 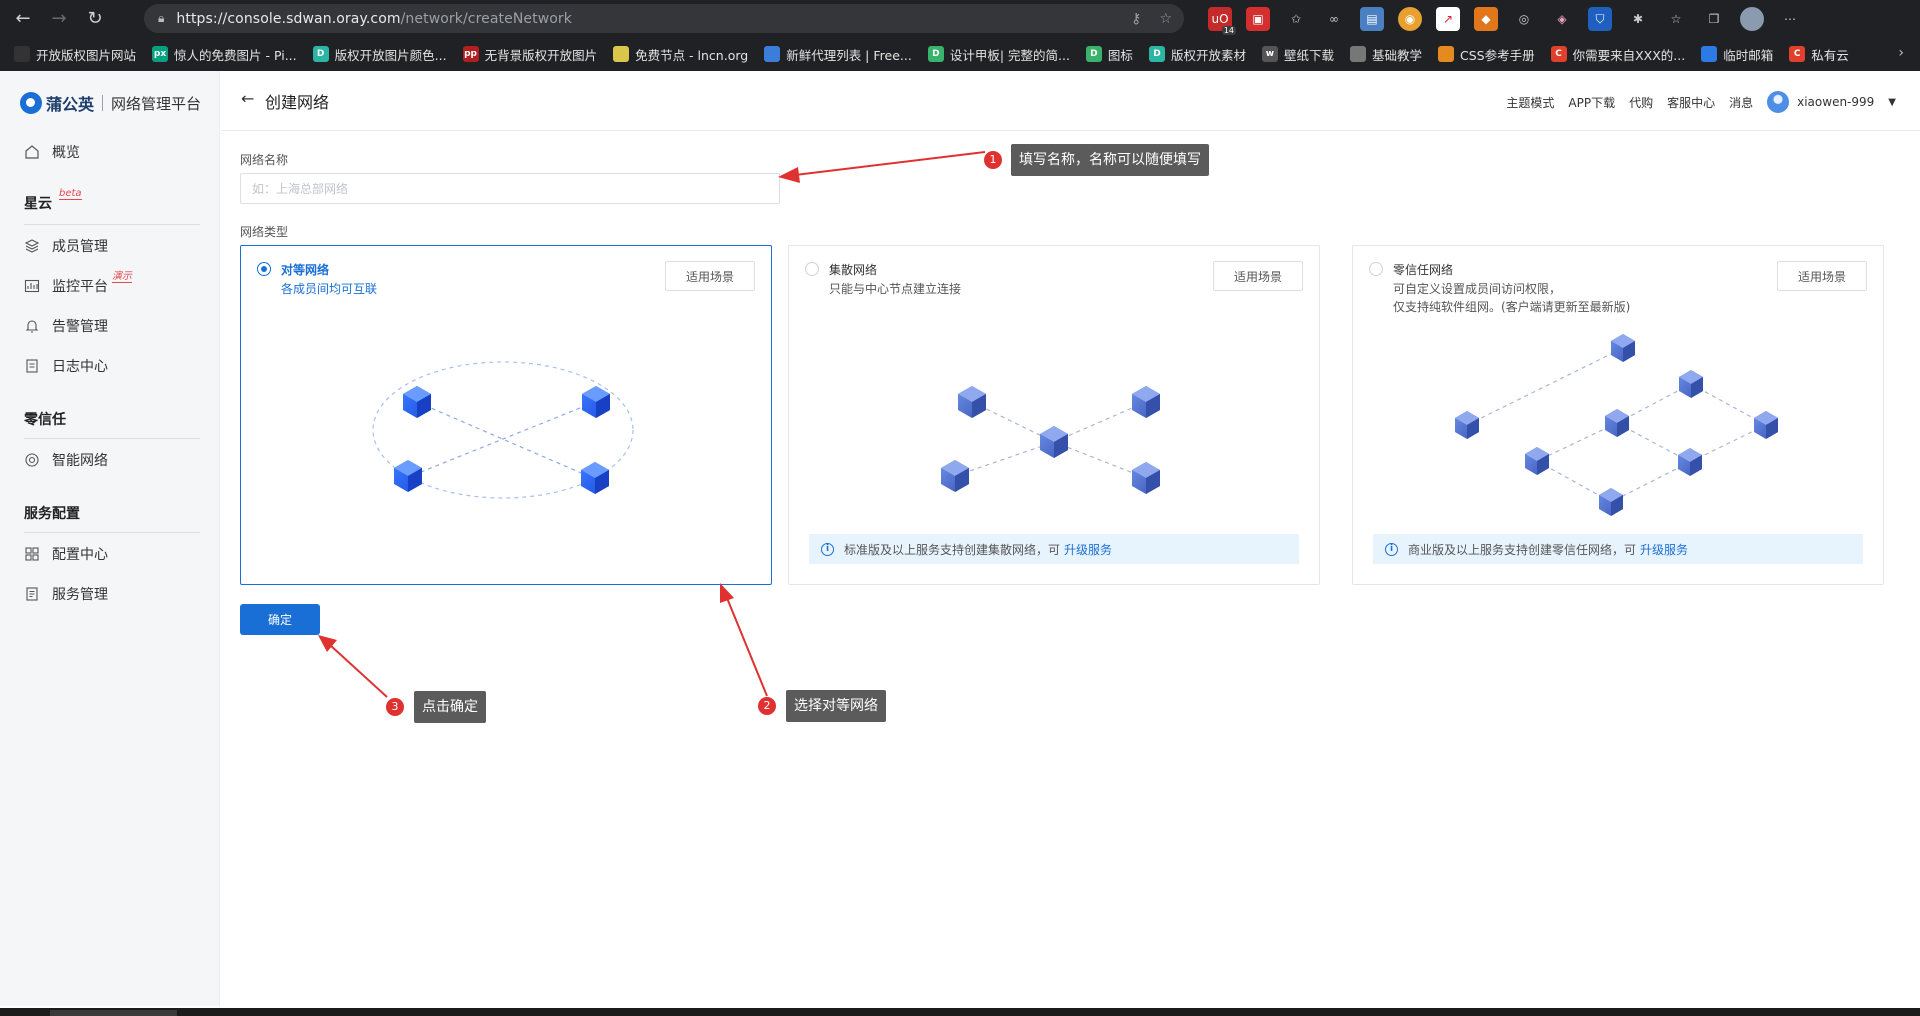 I want to click on step-number-badge: 1, so click(x=993, y=160).